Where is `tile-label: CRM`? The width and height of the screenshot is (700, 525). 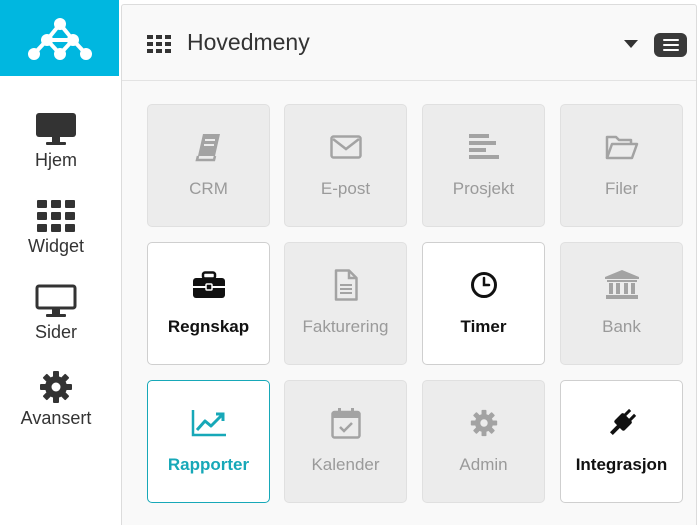
tile-label: CRM is located at coordinates (208, 188).